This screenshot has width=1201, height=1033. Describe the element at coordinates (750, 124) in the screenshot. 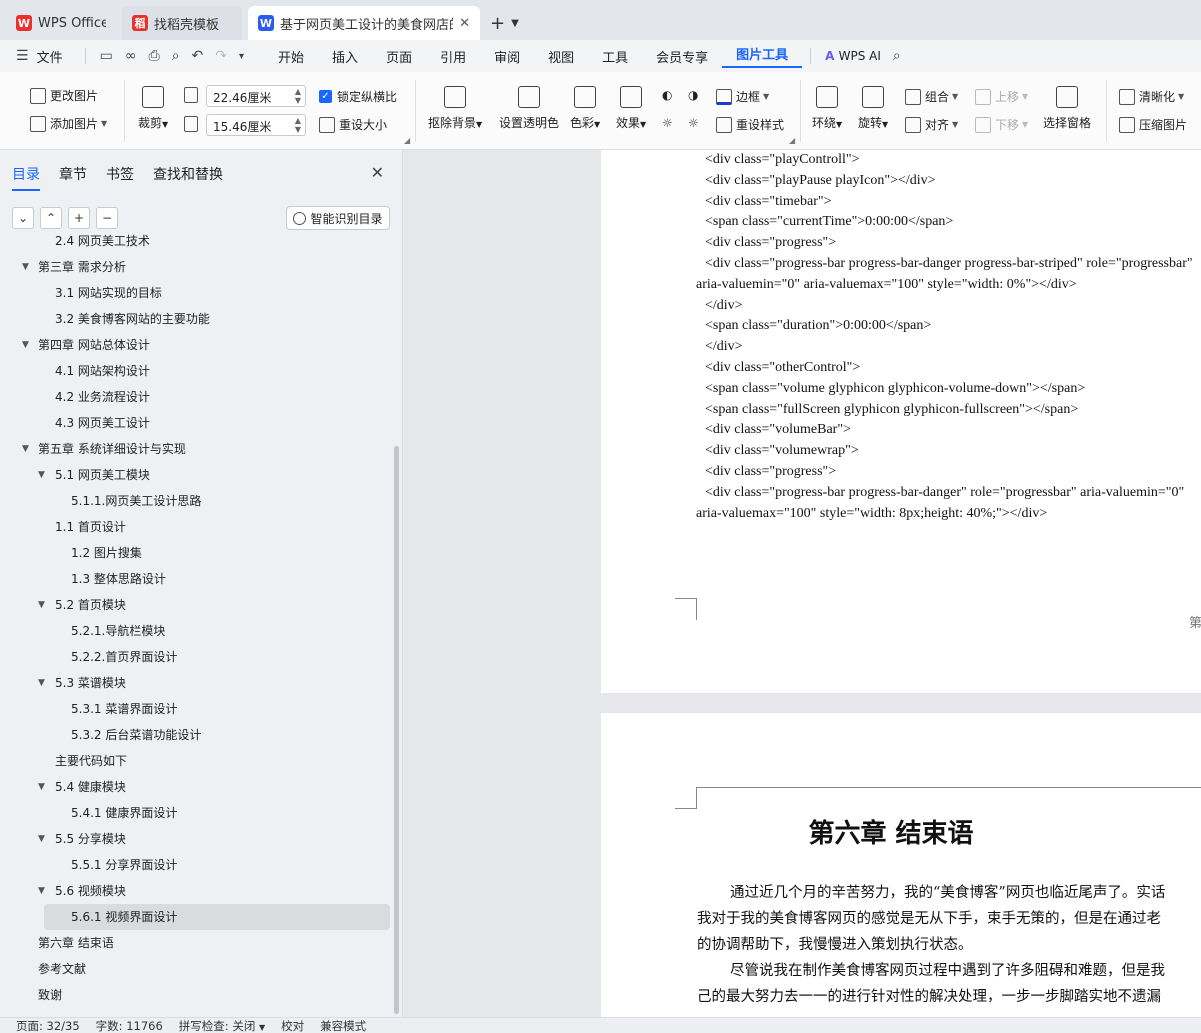

I see `reset-style-button: 重设样式` at that location.